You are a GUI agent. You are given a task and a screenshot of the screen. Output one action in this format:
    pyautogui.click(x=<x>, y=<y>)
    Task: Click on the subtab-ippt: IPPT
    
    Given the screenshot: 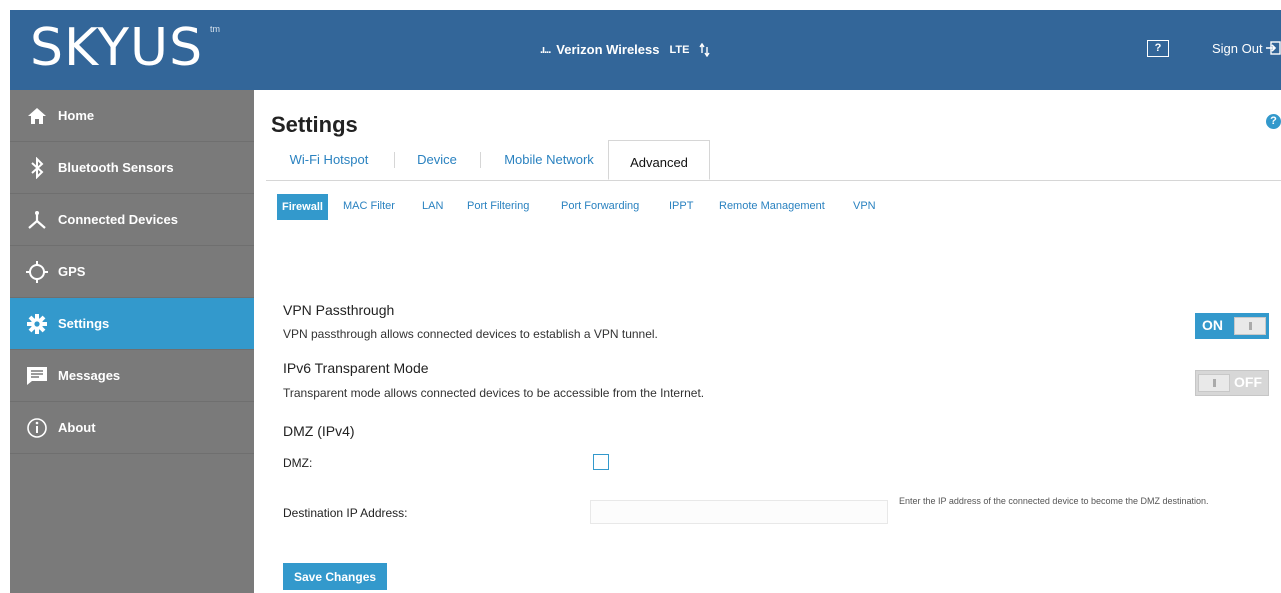 What is the action you would take?
    pyautogui.click(x=681, y=206)
    